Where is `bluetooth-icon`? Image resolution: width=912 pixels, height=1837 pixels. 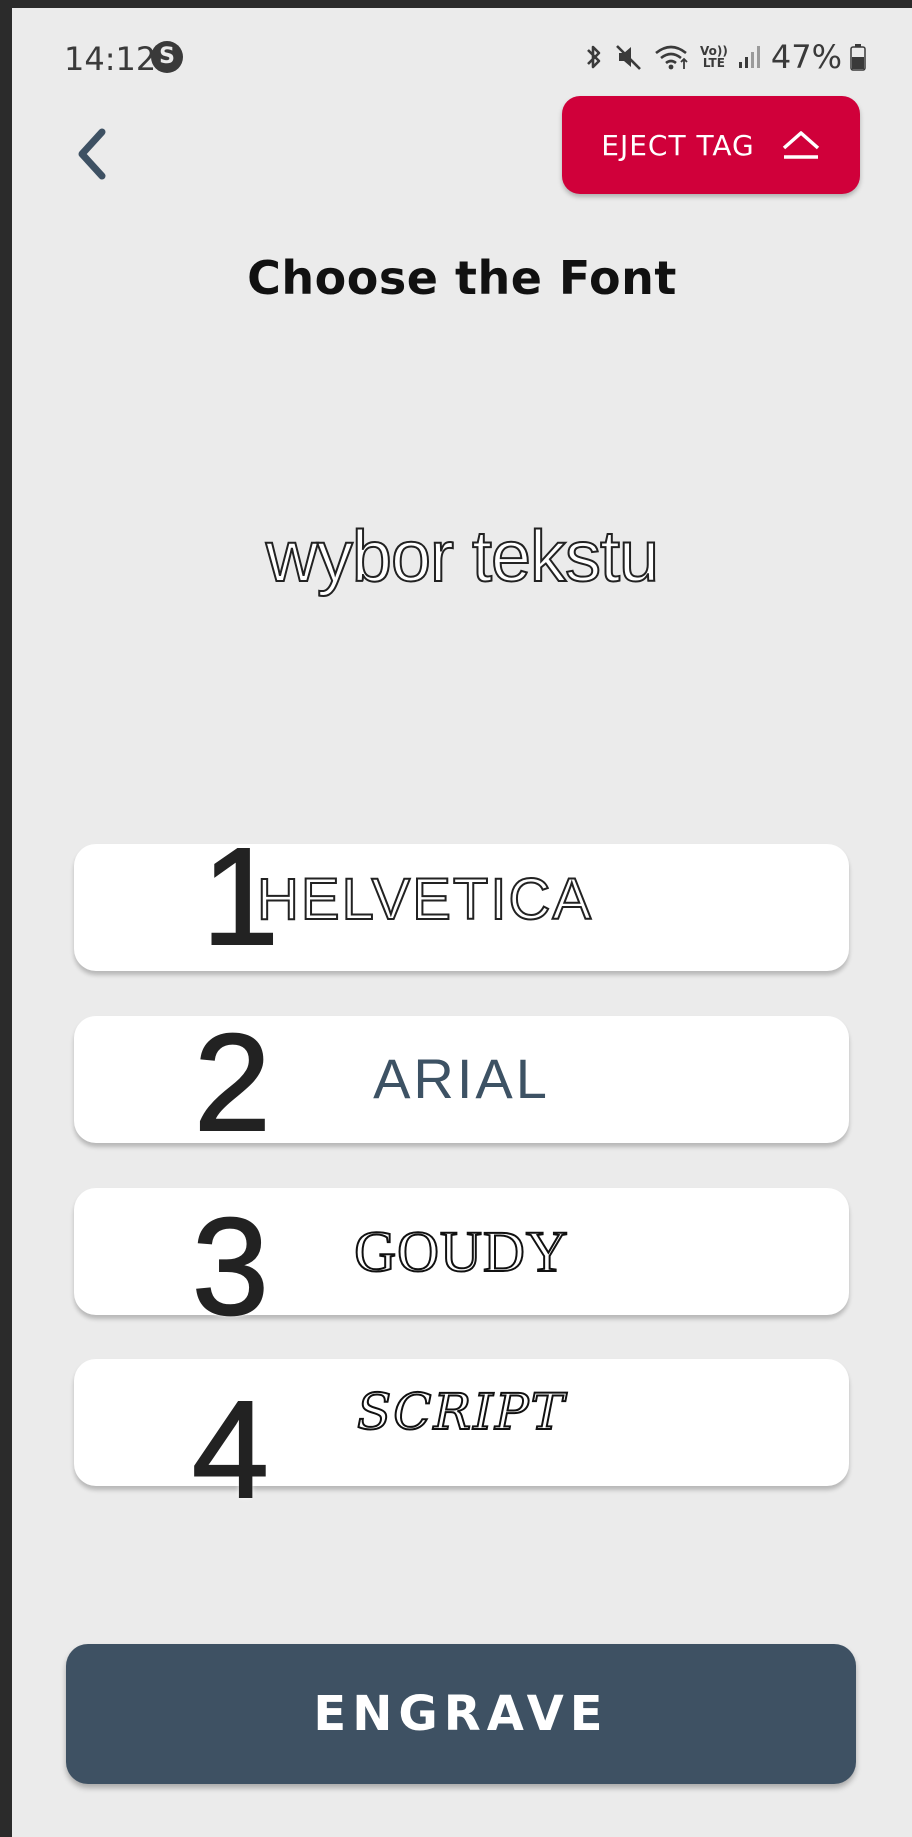 bluetooth-icon is located at coordinates (593, 57).